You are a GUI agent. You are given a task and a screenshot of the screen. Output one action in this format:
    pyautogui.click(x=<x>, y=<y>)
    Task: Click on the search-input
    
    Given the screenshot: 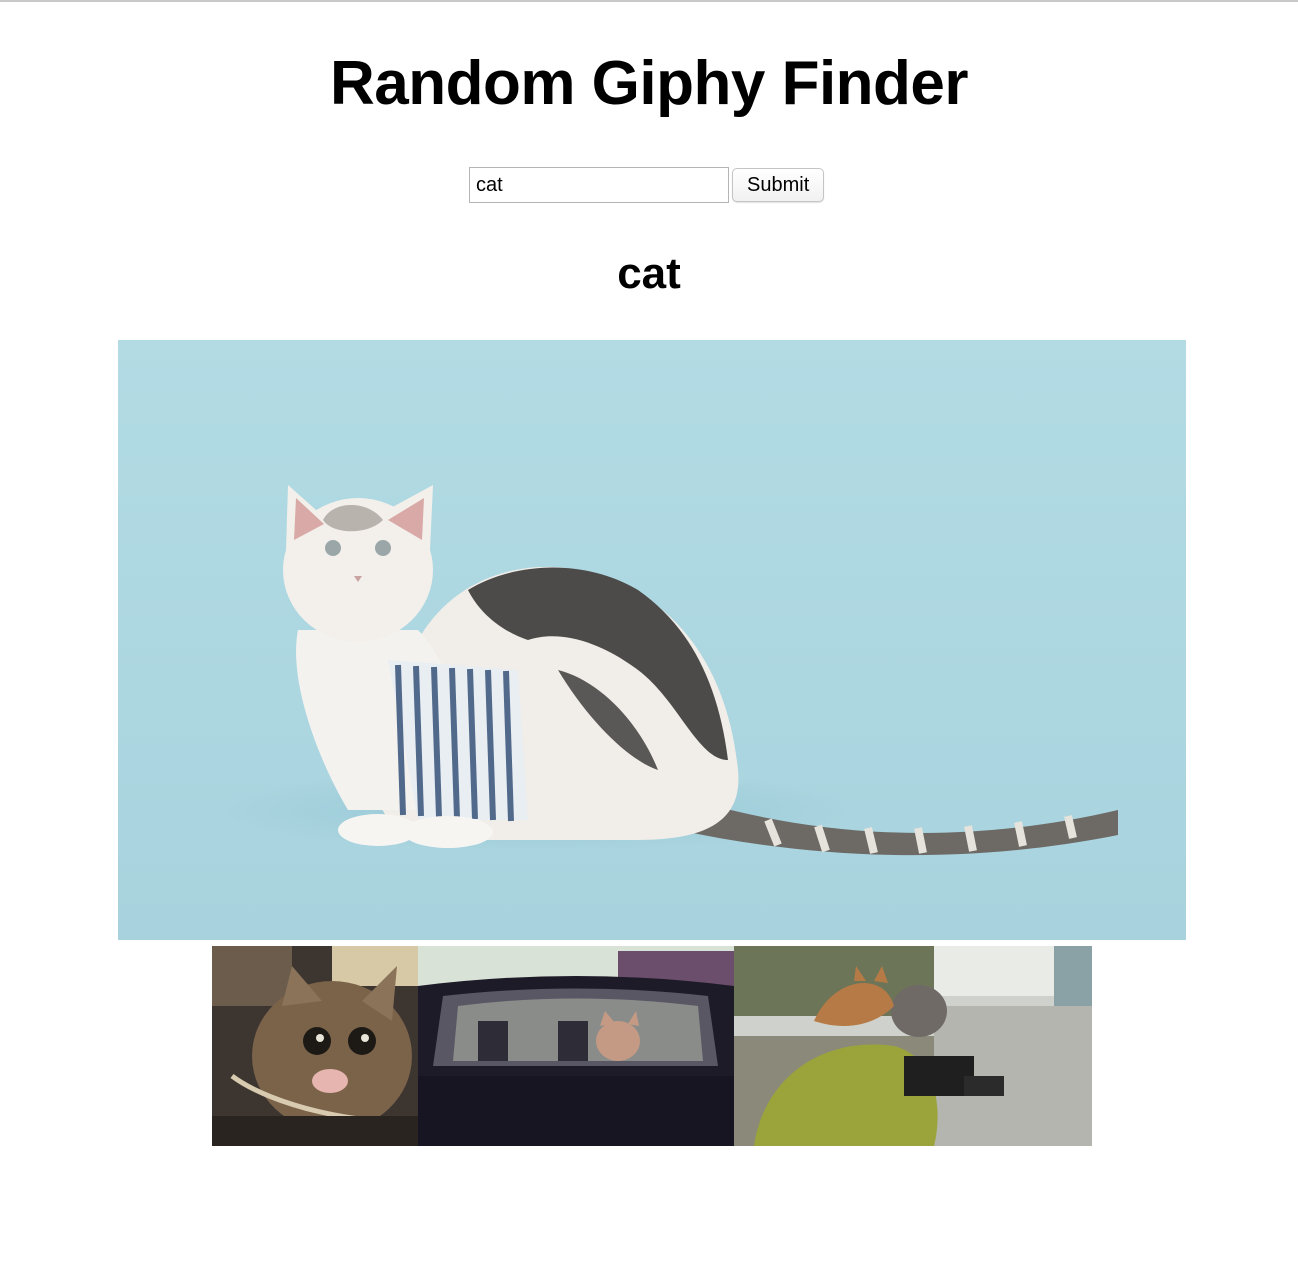 What is the action you would take?
    pyautogui.click(x=599, y=185)
    